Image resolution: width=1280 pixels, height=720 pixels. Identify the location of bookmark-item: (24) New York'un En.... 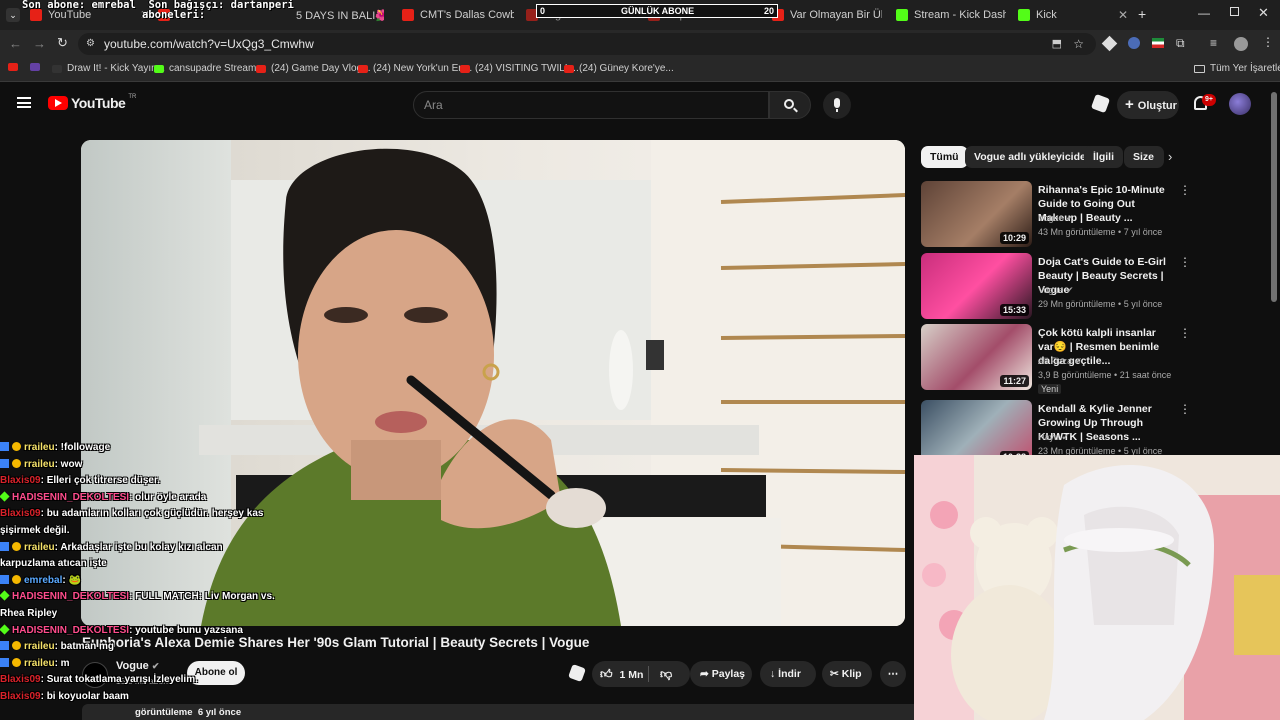
(415, 68).